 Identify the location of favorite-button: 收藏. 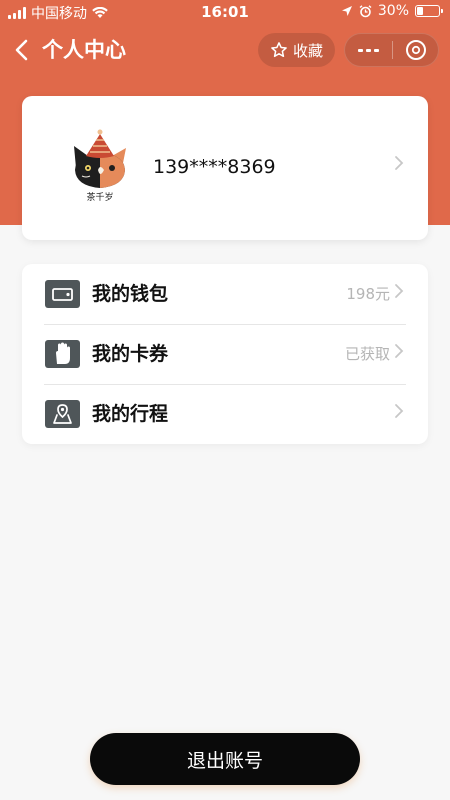
(296, 50).